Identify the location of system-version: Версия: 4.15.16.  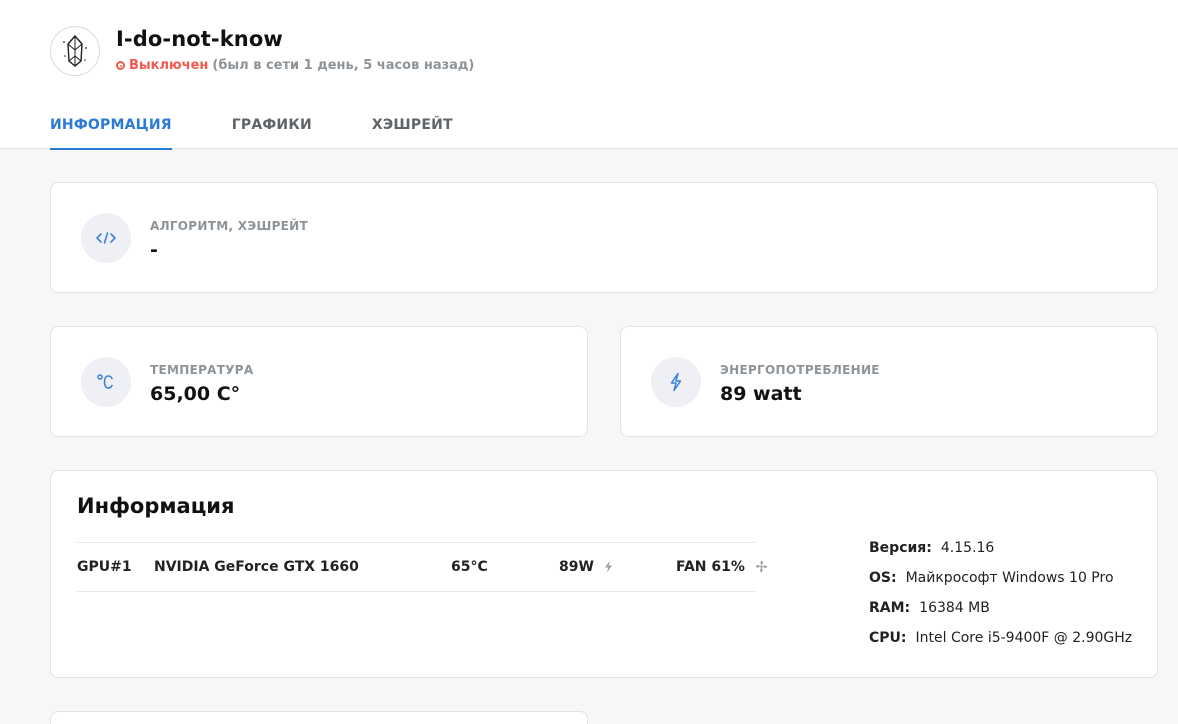
(931, 548).